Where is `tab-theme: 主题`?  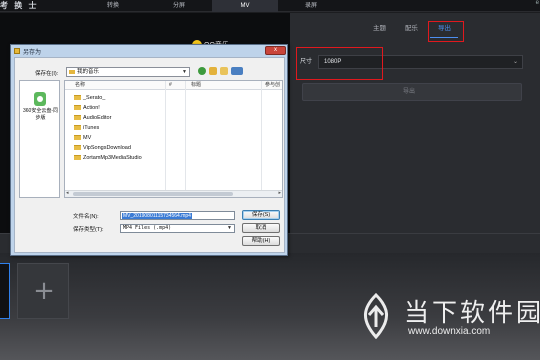 tab-theme: 主题 is located at coordinates (379, 29).